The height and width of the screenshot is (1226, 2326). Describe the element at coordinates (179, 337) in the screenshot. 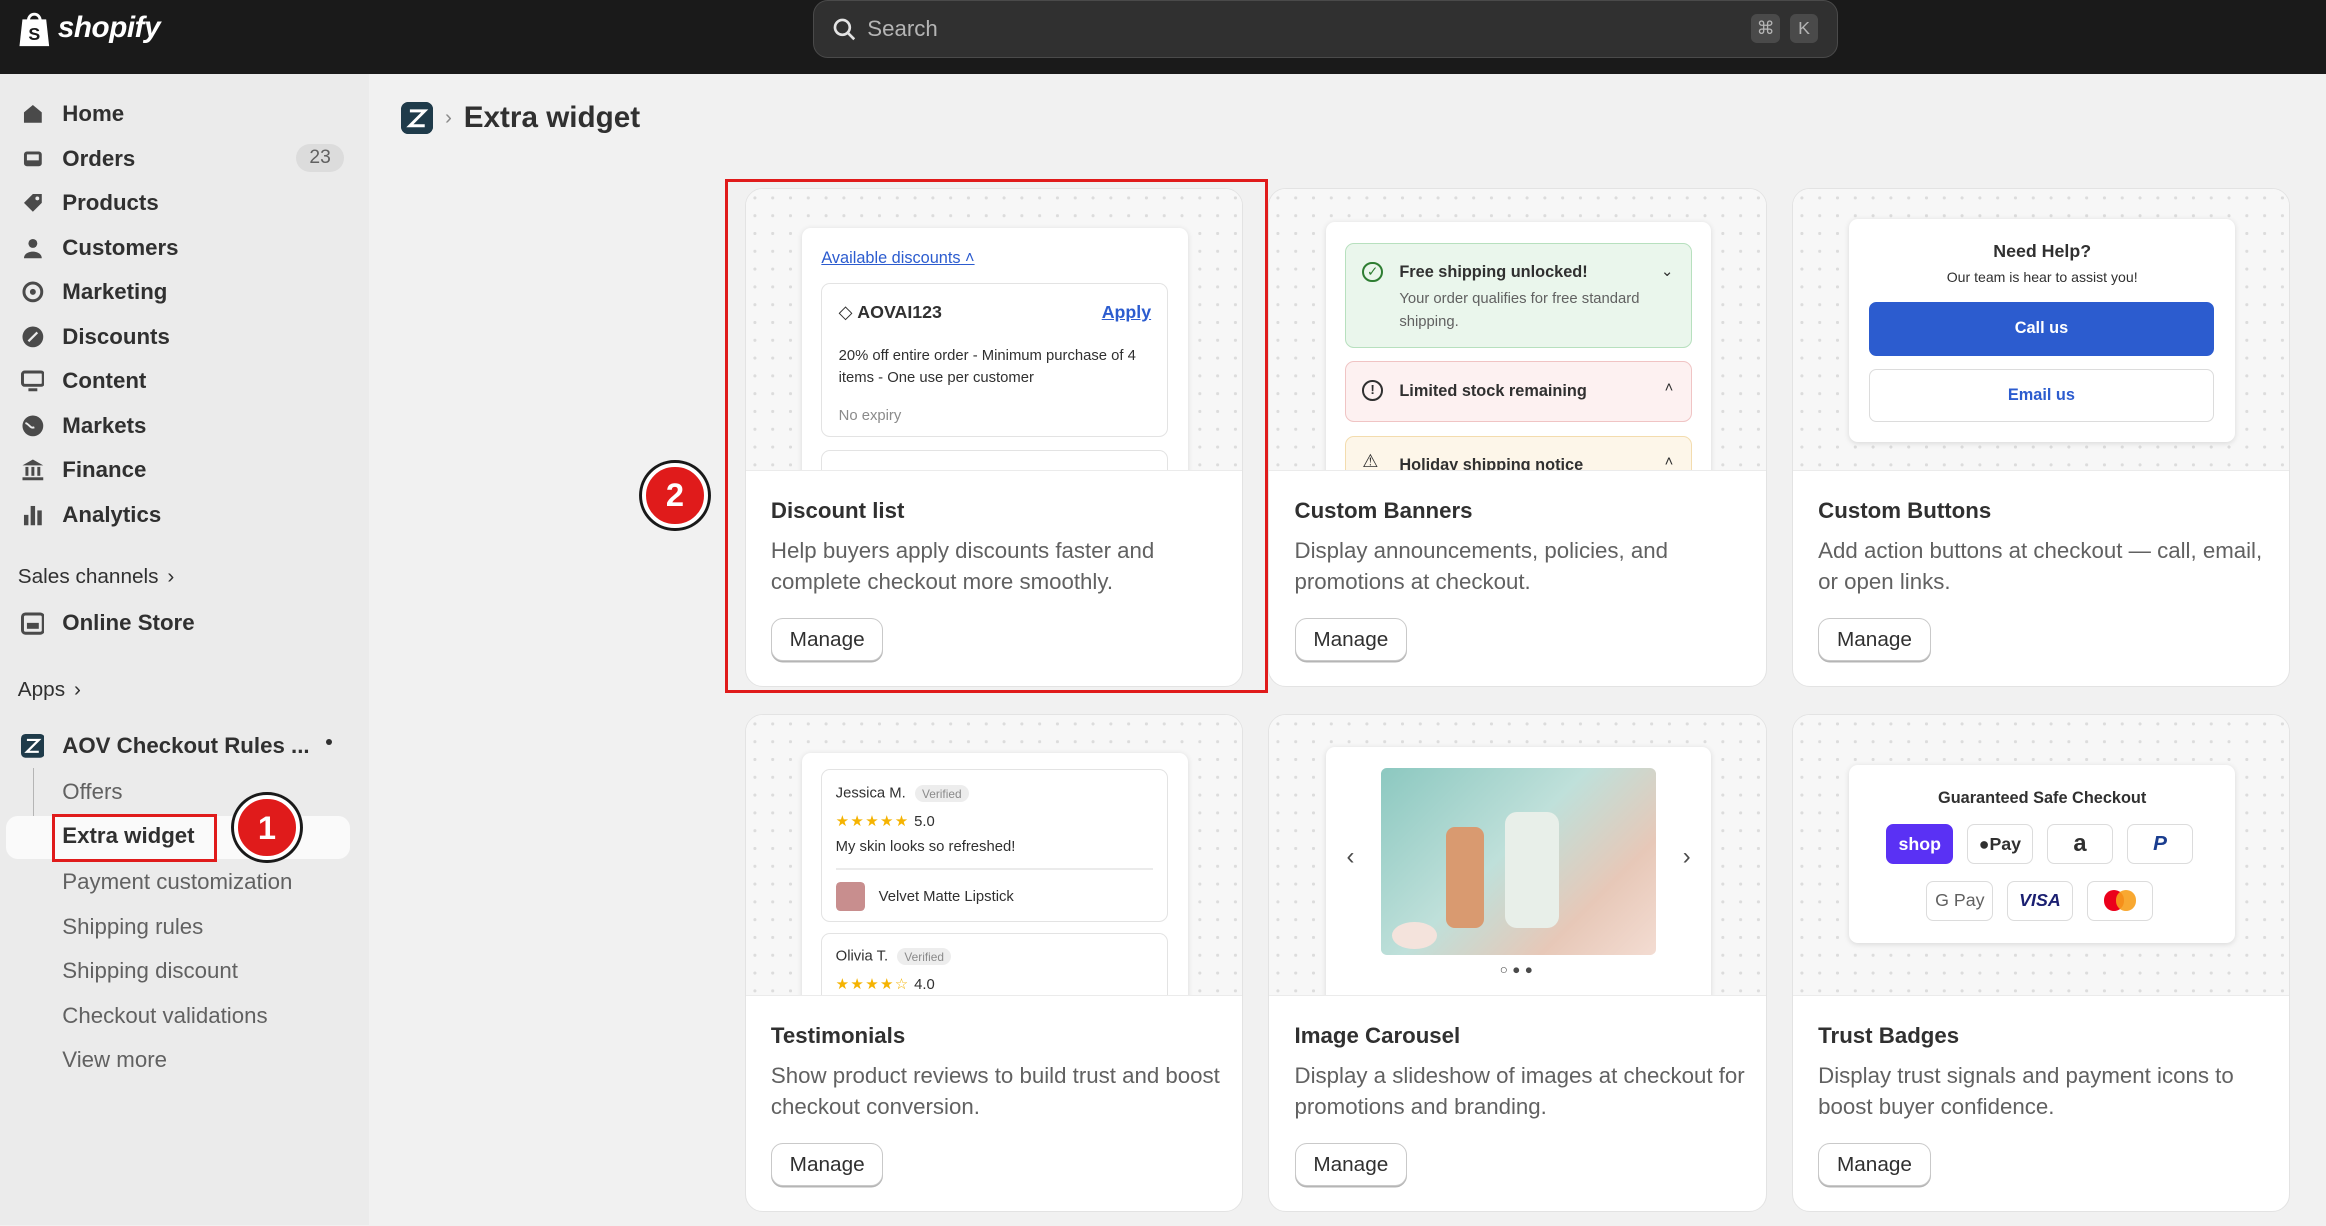

I see `nav-discounts: Discounts` at that location.